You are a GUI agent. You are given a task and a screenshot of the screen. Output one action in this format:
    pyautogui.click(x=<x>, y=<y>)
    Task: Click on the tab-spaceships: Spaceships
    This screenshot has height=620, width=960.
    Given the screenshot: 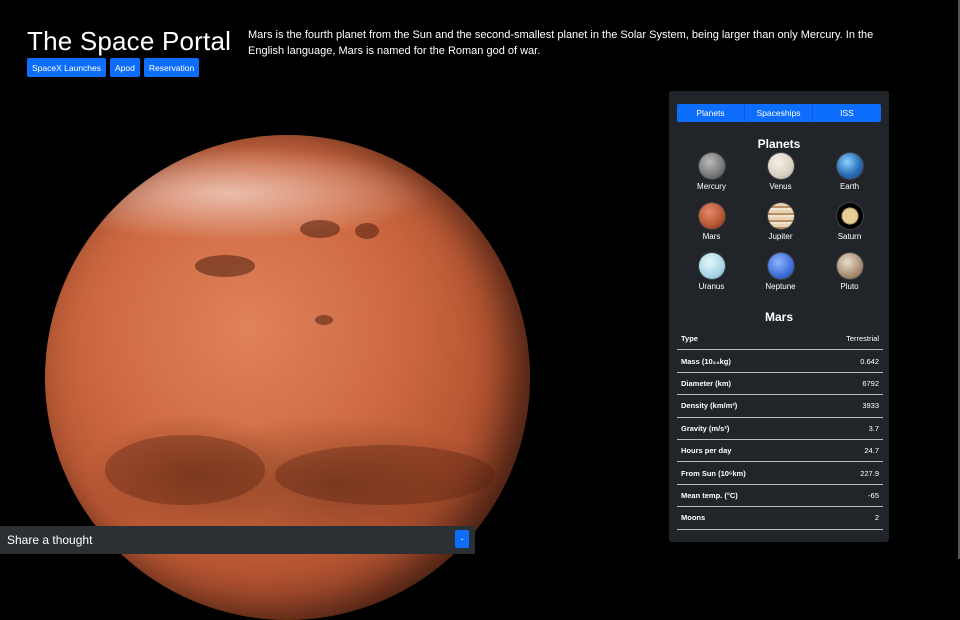 What is the action you would take?
    pyautogui.click(x=779, y=113)
    